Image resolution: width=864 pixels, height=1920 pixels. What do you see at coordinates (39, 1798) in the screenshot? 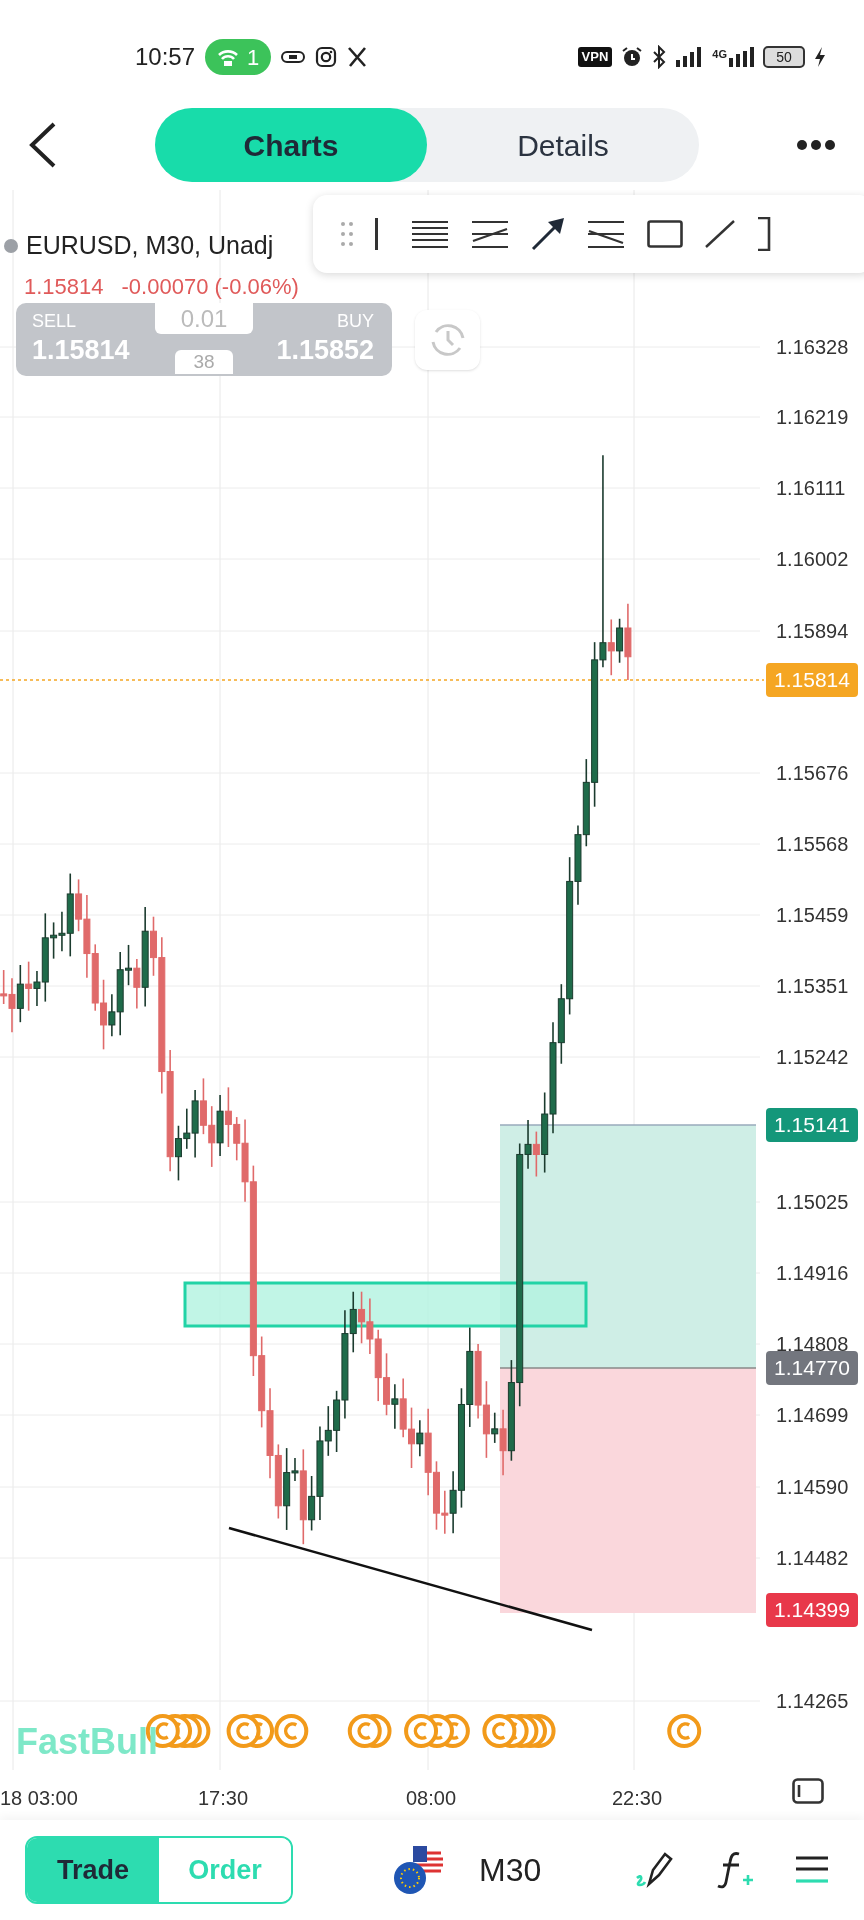
I see `time-axis-label: 18 03:00` at bounding box center [39, 1798].